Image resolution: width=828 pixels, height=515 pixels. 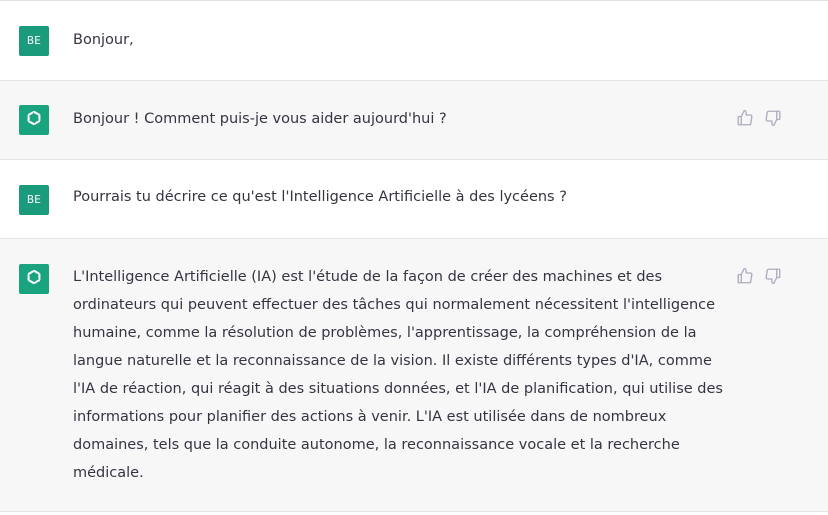 What do you see at coordinates (103, 40) in the screenshot?
I see `user-message-text: Bonjour,` at bounding box center [103, 40].